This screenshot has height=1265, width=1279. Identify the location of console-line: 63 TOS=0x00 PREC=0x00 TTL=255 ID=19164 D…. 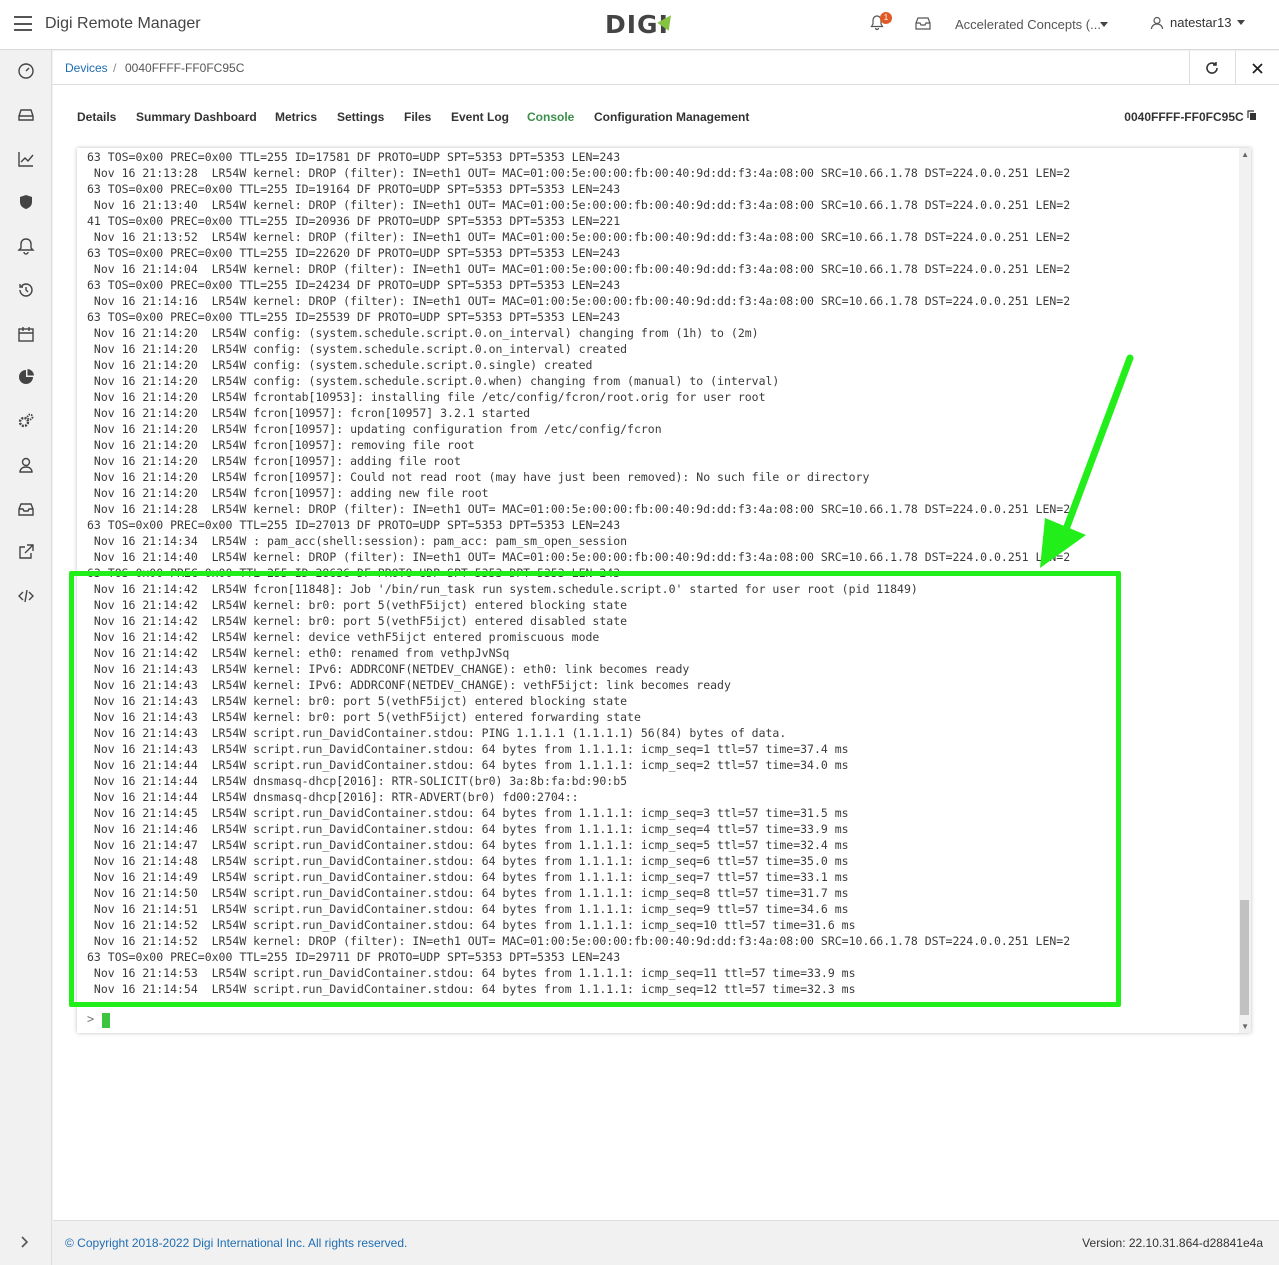
(354, 189).